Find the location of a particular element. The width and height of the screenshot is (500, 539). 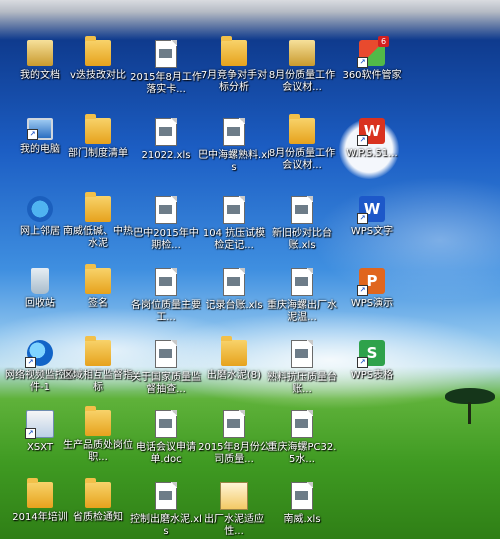

network-icon is located at coordinates (40, 209).